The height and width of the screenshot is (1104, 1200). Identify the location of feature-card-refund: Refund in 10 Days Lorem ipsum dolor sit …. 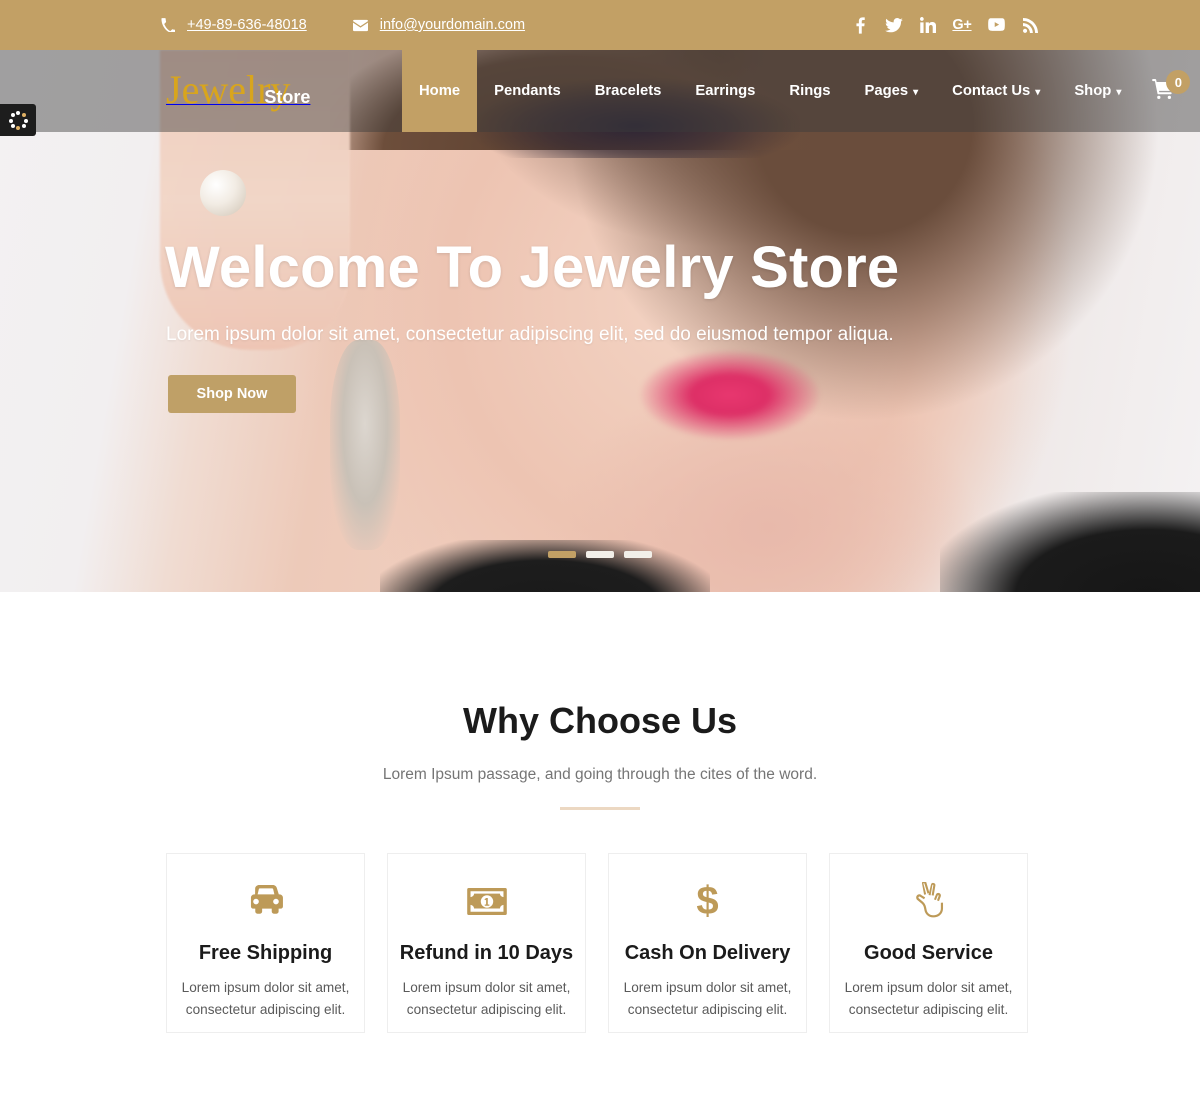
(486, 943).